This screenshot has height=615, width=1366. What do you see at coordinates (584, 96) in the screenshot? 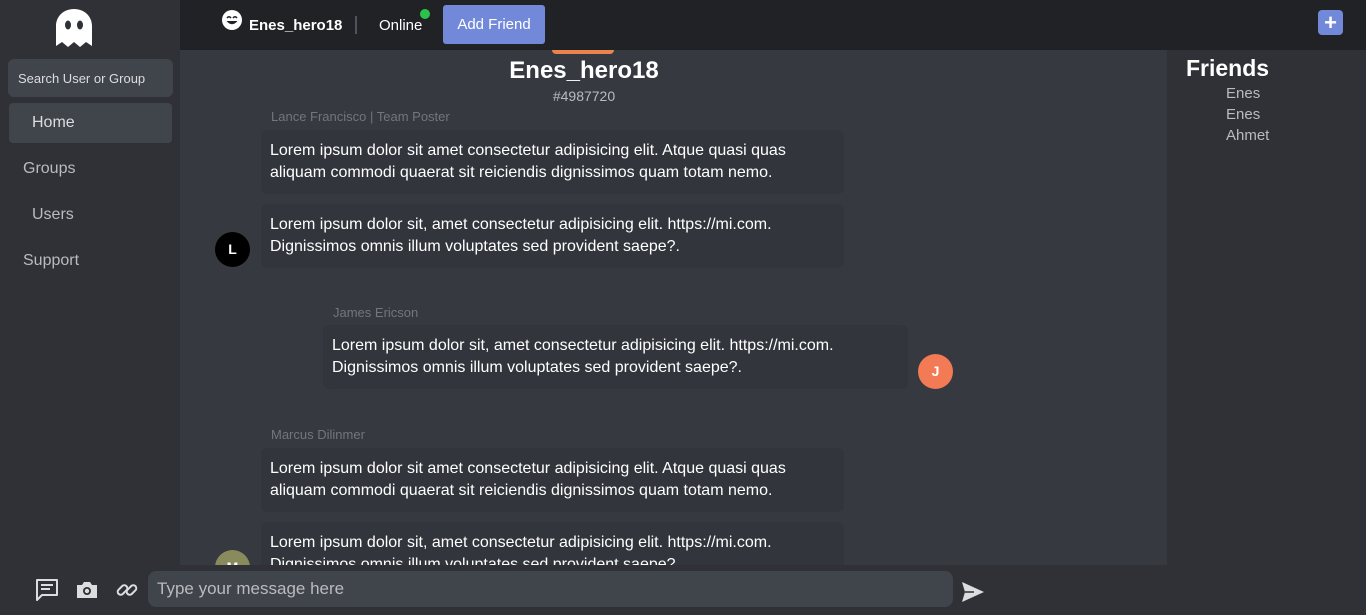
I see `chat-tag: #4987720` at bounding box center [584, 96].